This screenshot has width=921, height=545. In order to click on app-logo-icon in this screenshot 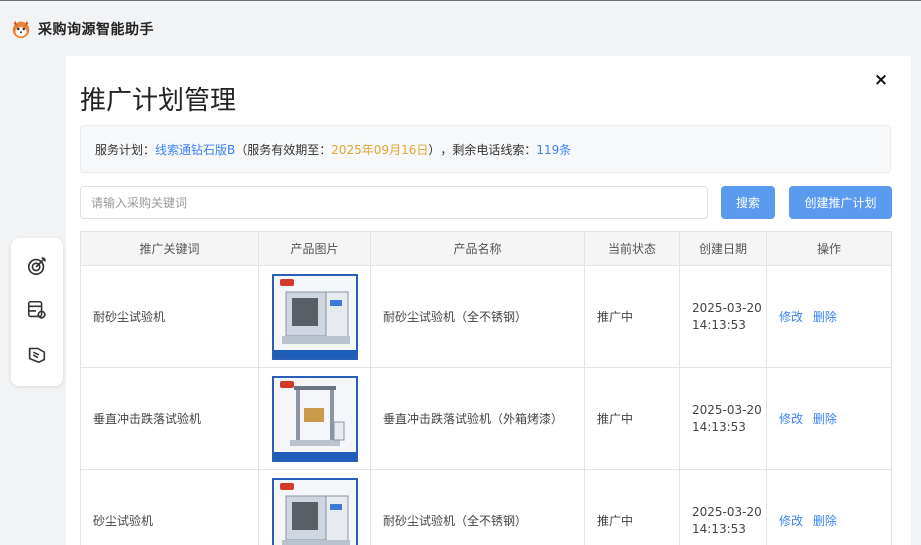, I will do `click(21, 29)`.